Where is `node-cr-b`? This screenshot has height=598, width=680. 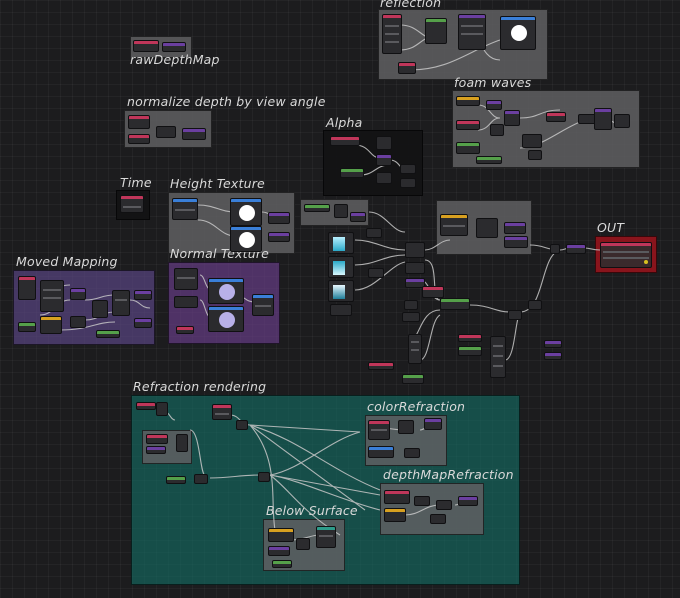
node-cr-b is located at coordinates (406, 427).